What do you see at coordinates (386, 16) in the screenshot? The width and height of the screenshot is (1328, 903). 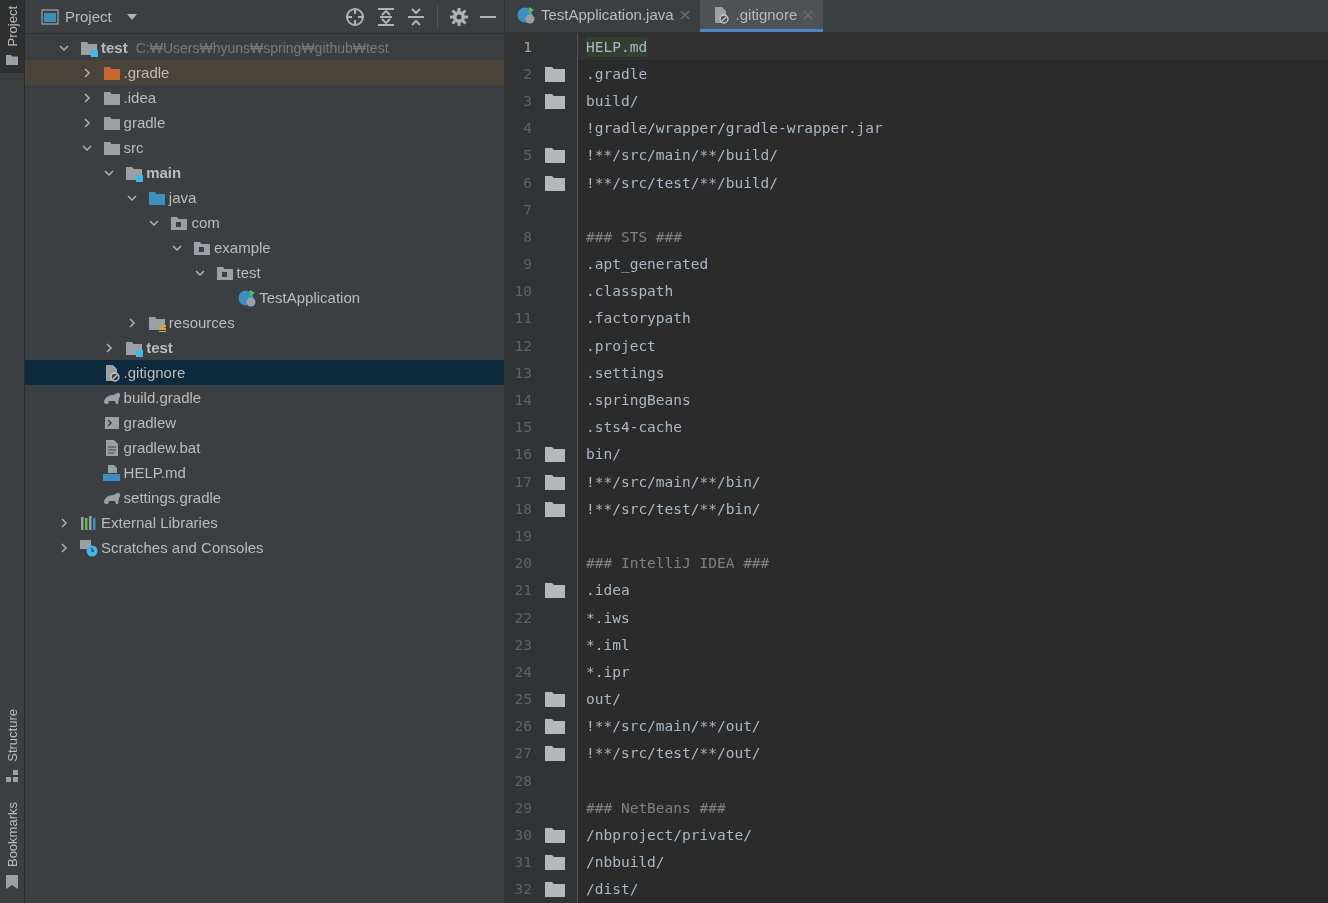 I see `expand-all-icon` at bounding box center [386, 16].